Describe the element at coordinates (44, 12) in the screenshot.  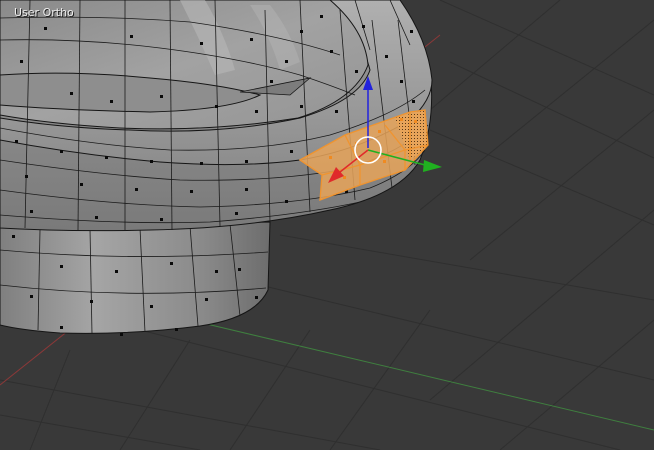
I see `view-label: User Ortho` at that location.